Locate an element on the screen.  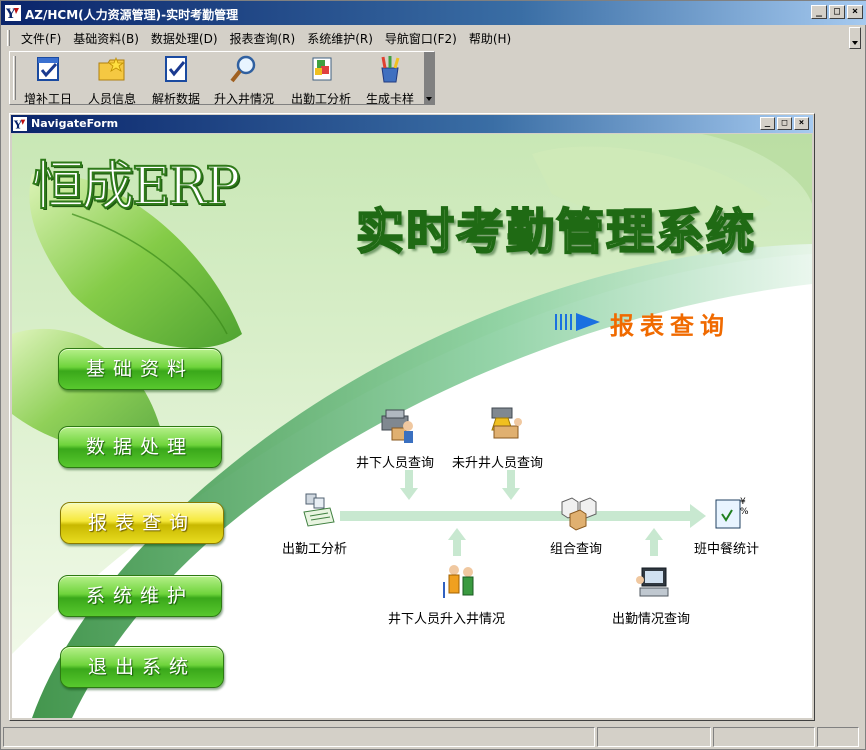
meal-stats-icon: ¥ % is located at coordinates (732, 514).